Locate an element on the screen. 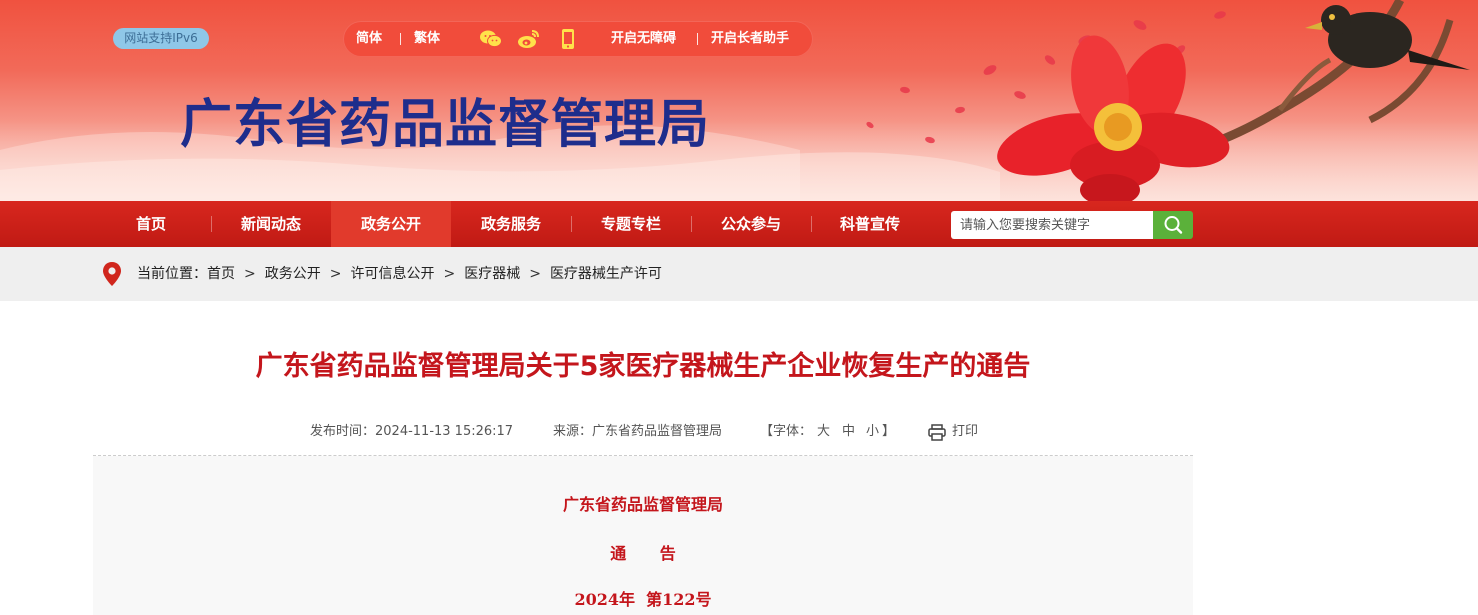 The image size is (1478, 615). font-size-close: 】 is located at coordinates (889, 431).